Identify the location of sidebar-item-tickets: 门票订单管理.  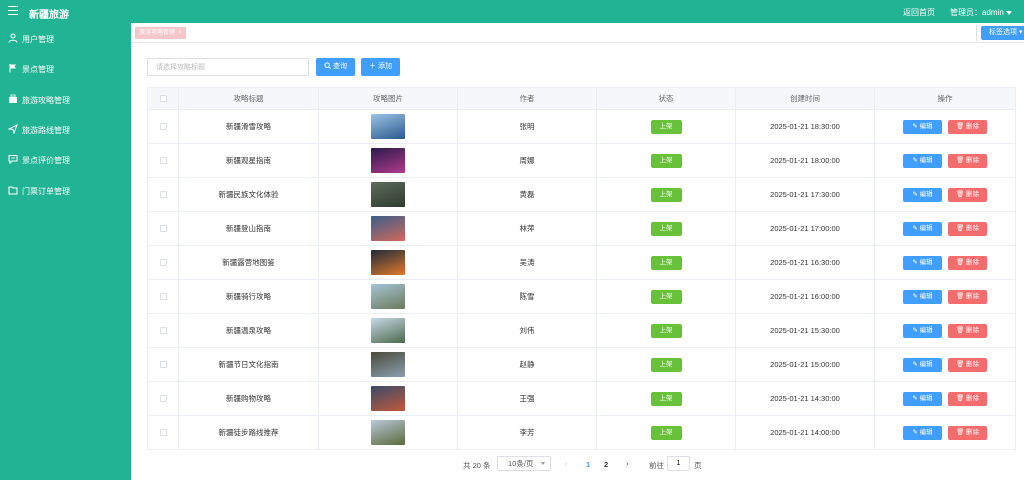
(65, 191).